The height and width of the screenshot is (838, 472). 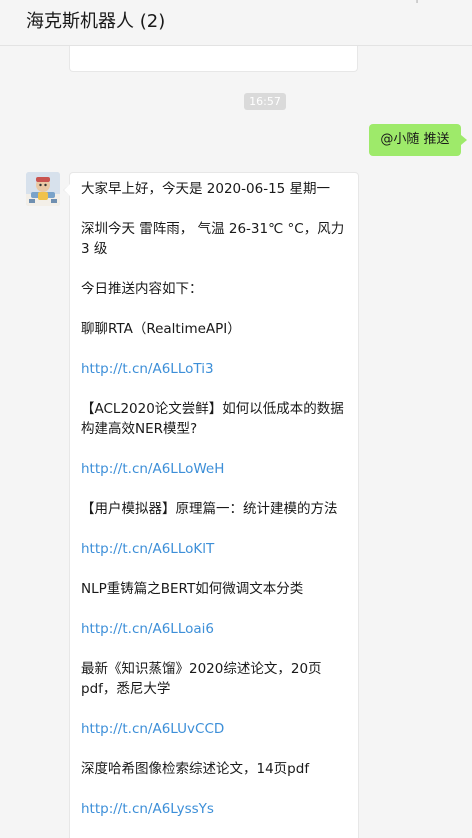 What do you see at coordinates (96, 21) in the screenshot?
I see `chat-title: 海克斯机器人 (2)` at bounding box center [96, 21].